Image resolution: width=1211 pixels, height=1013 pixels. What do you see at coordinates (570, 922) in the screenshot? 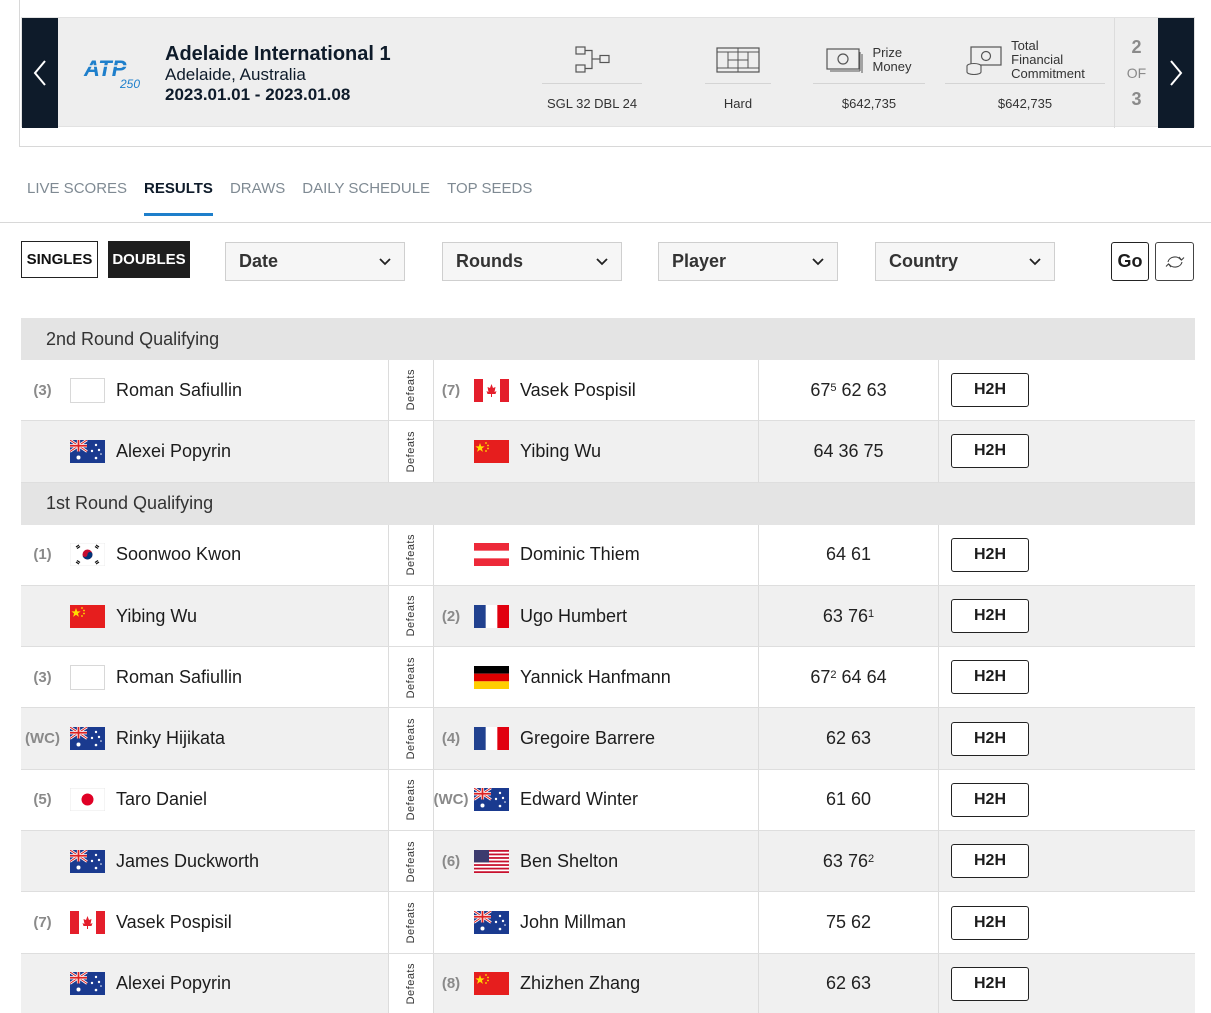
I see `loser-name: John Millman` at bounding box center [570, 922].